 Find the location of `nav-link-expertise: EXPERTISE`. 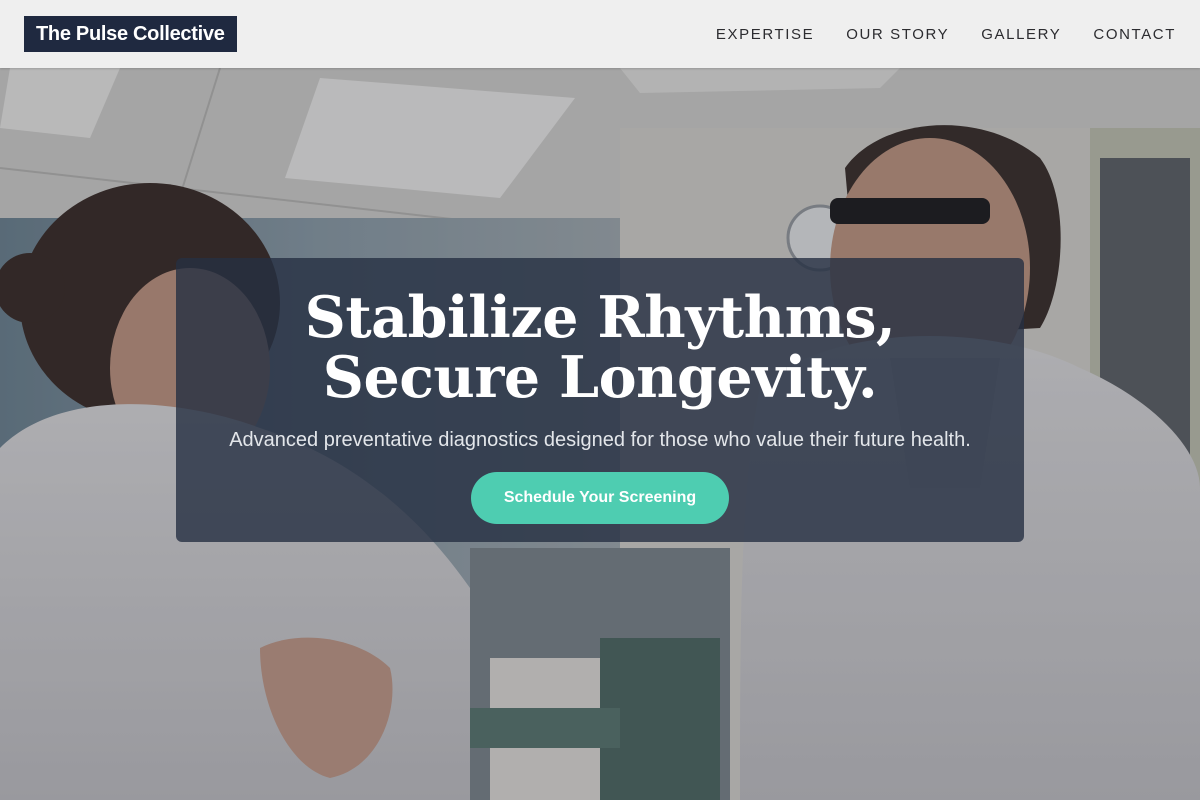

nav-link-expertise: EXPERTISE is located at coordinates (765, 34).